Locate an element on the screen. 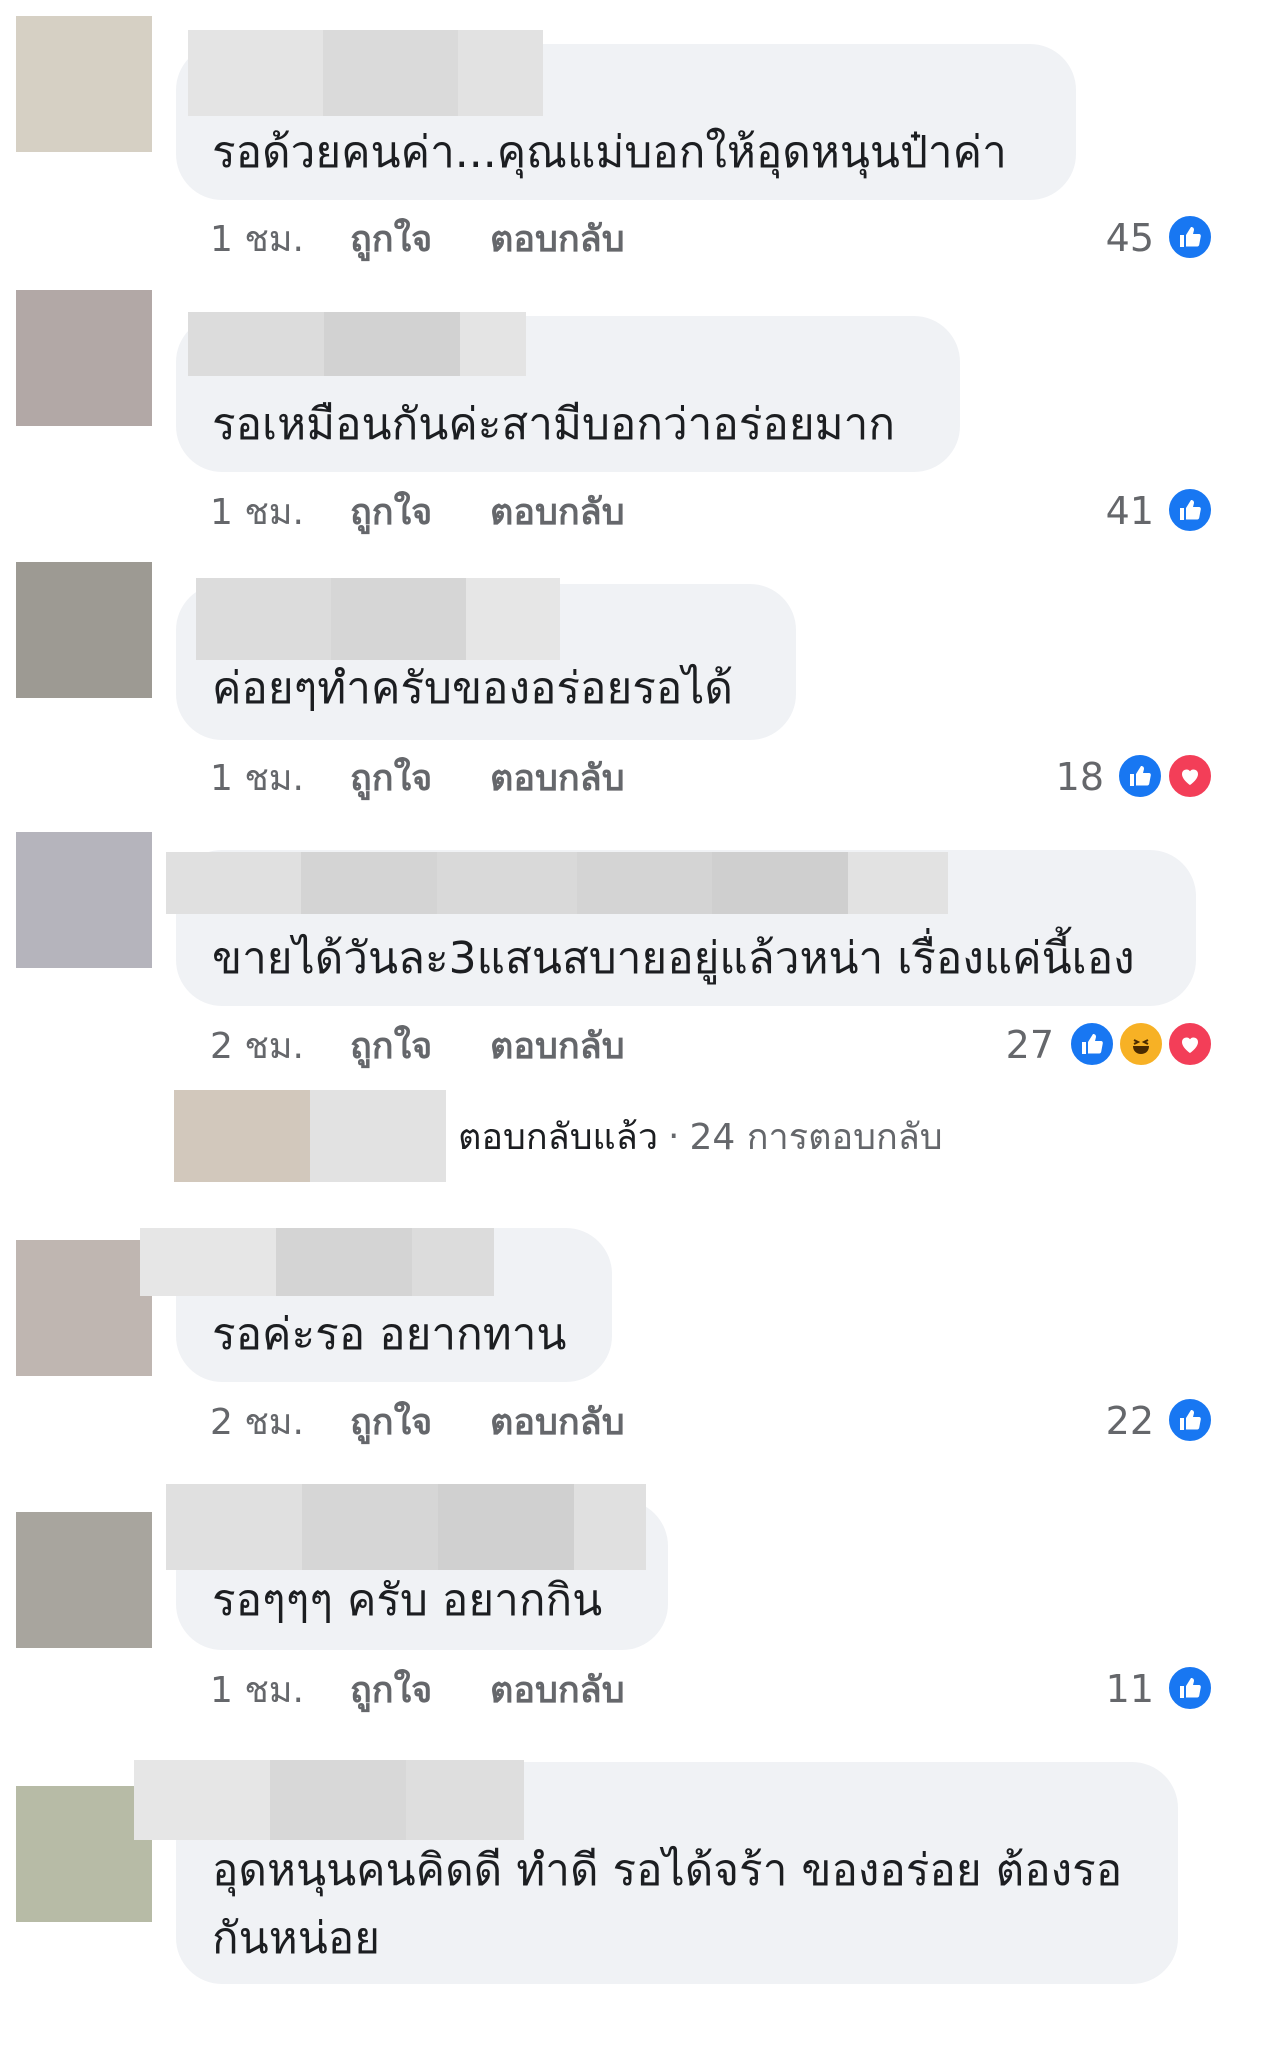 This screenshot has width=1280, height=2045. view-replies-link: ตอบกลับแล้ว · 24 การตอบกลับ is located at coordinates (558, 1136).